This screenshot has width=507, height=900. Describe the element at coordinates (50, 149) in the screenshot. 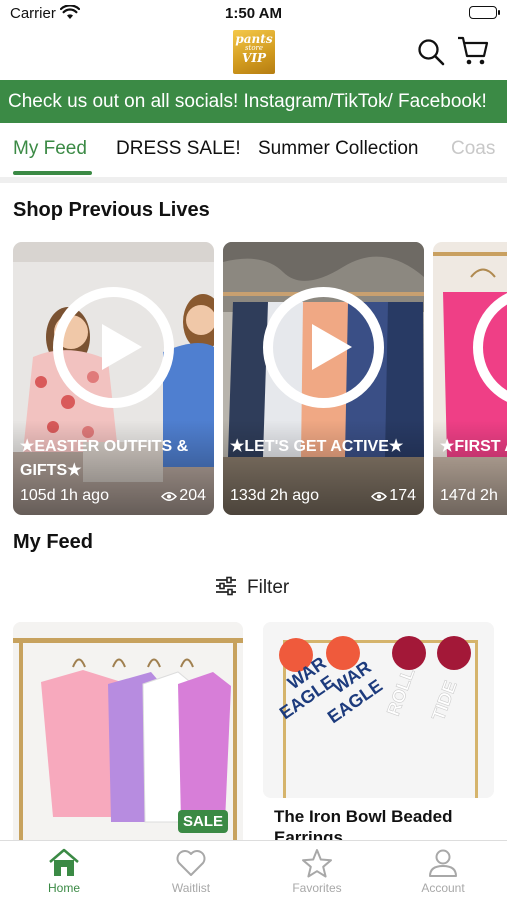

I see `tab-my-feed: My Feed` at that location.